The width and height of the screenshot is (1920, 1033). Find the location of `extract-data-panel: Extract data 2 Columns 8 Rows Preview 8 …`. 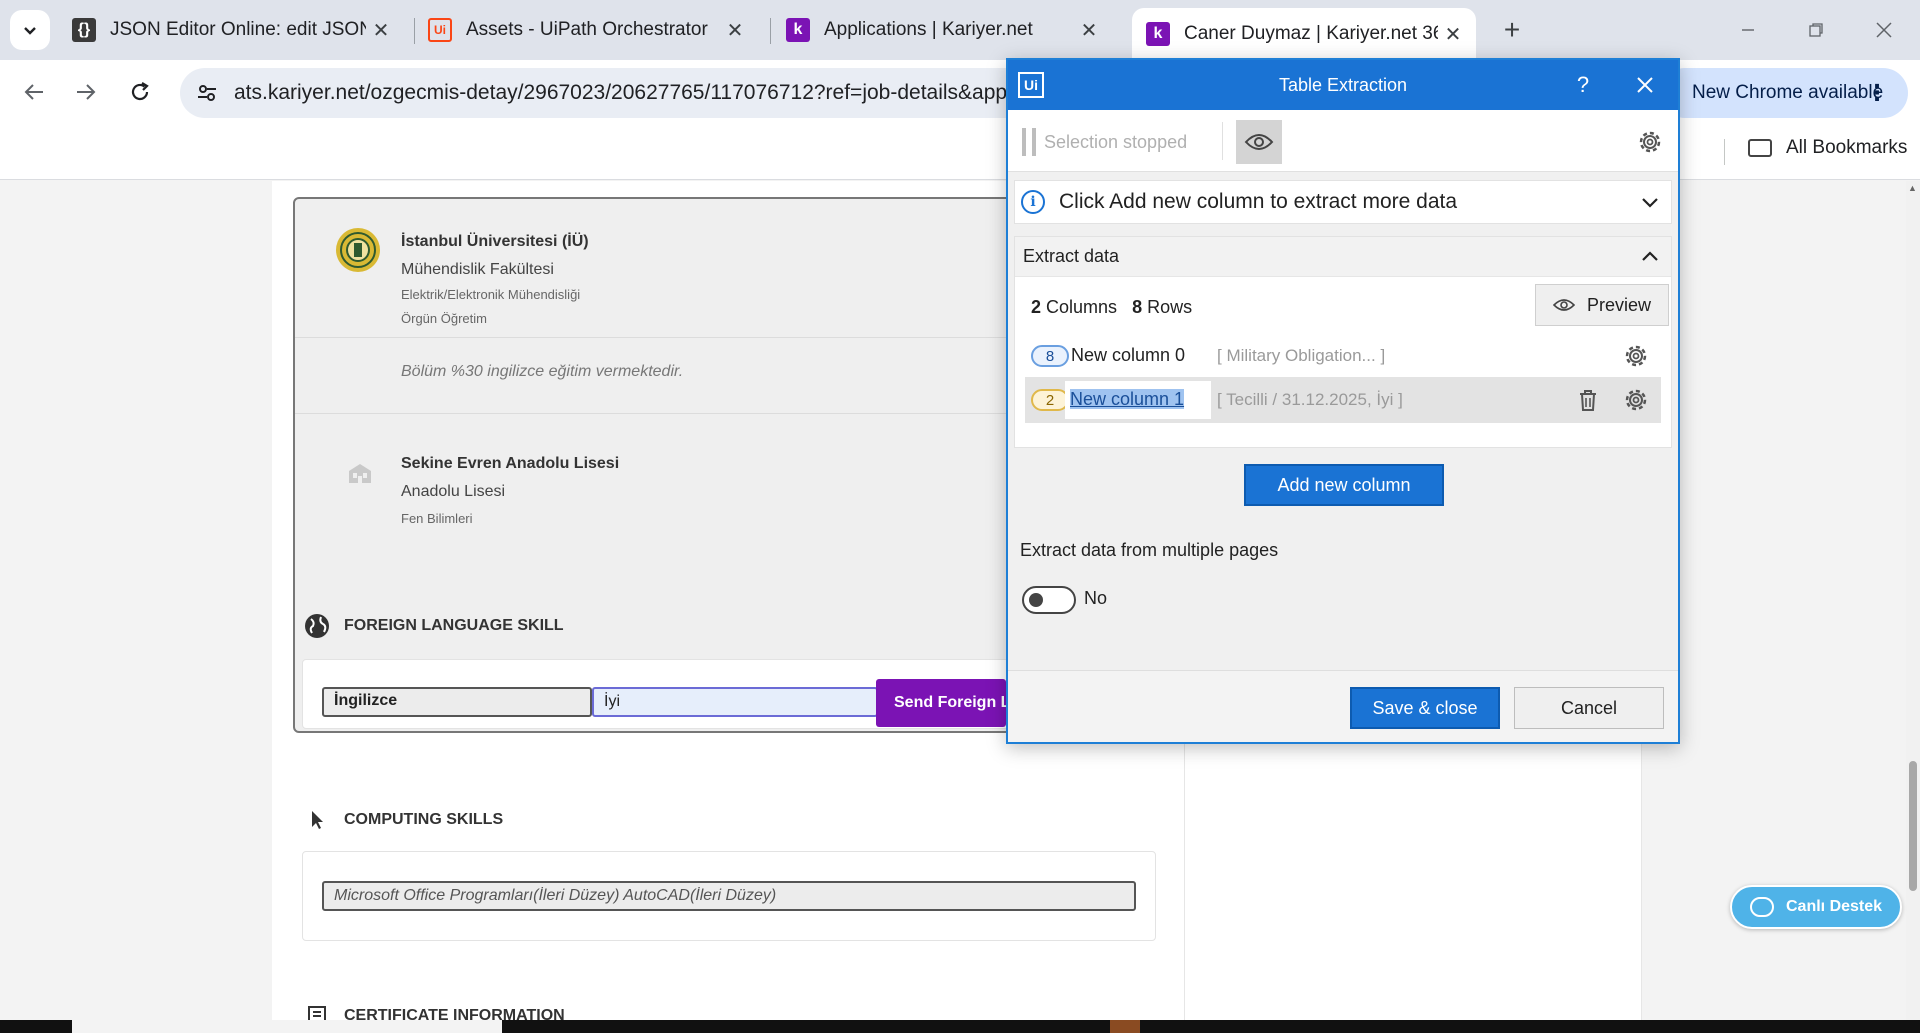

extract-data-panel: Extract data 2 Columns 8 Rows Preview 8 … is located at coordinates (1343, 342).